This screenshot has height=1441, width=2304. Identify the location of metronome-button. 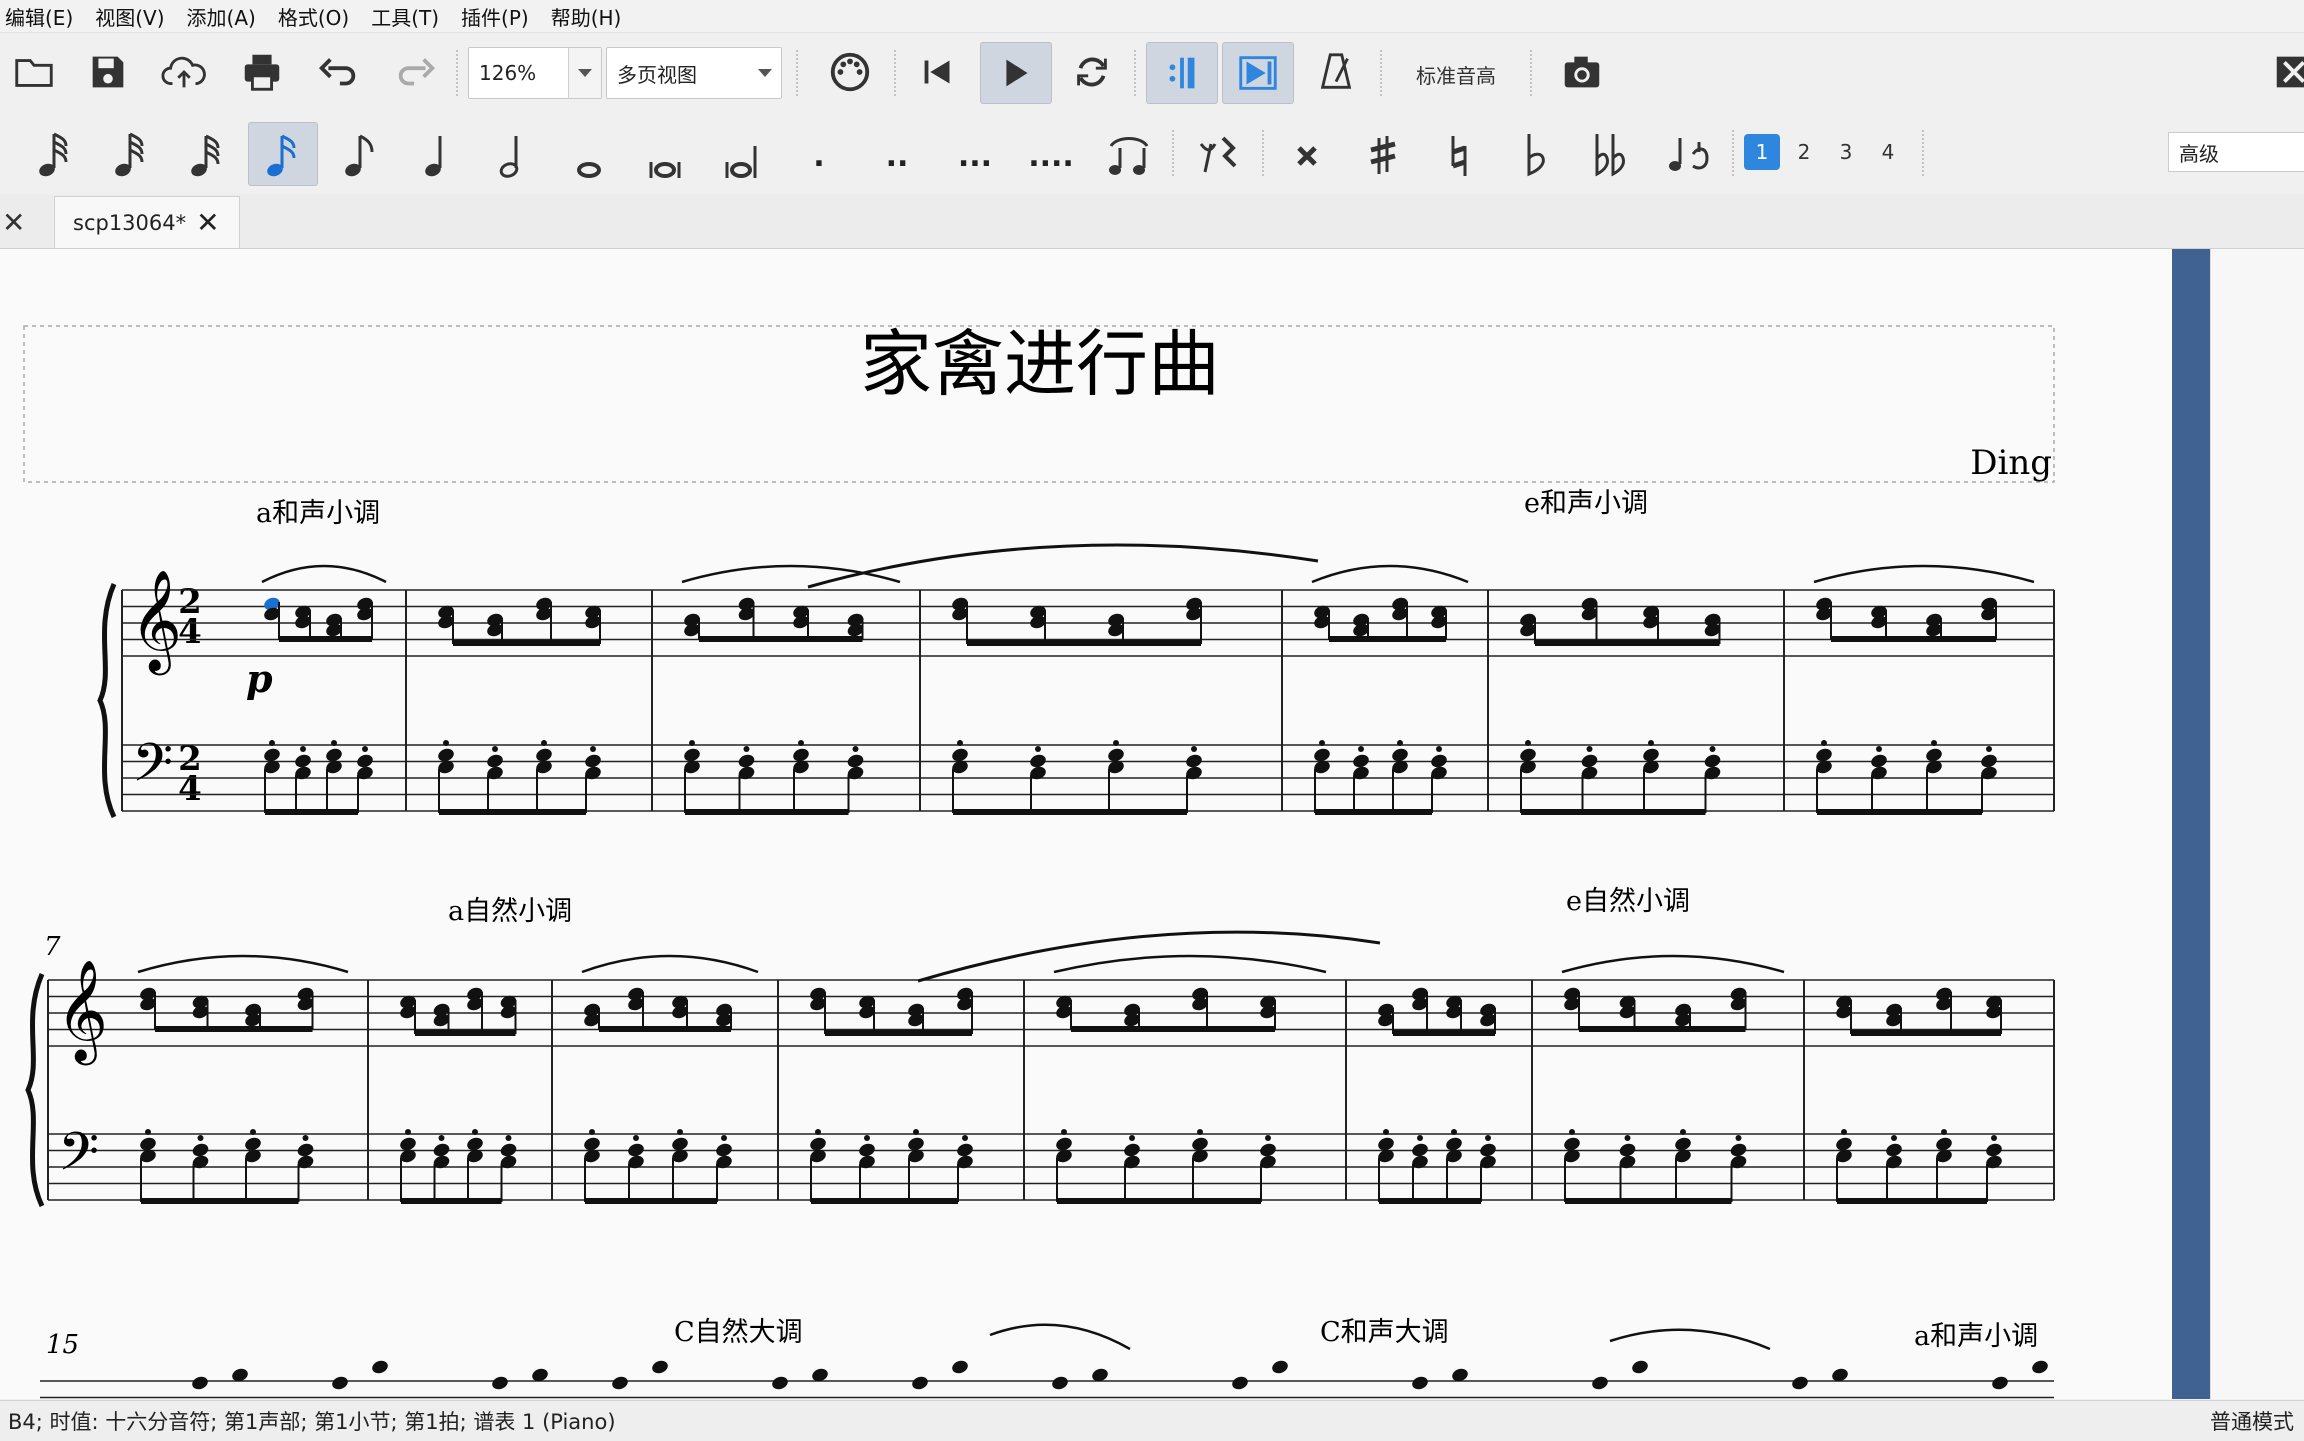
(1336, 72).